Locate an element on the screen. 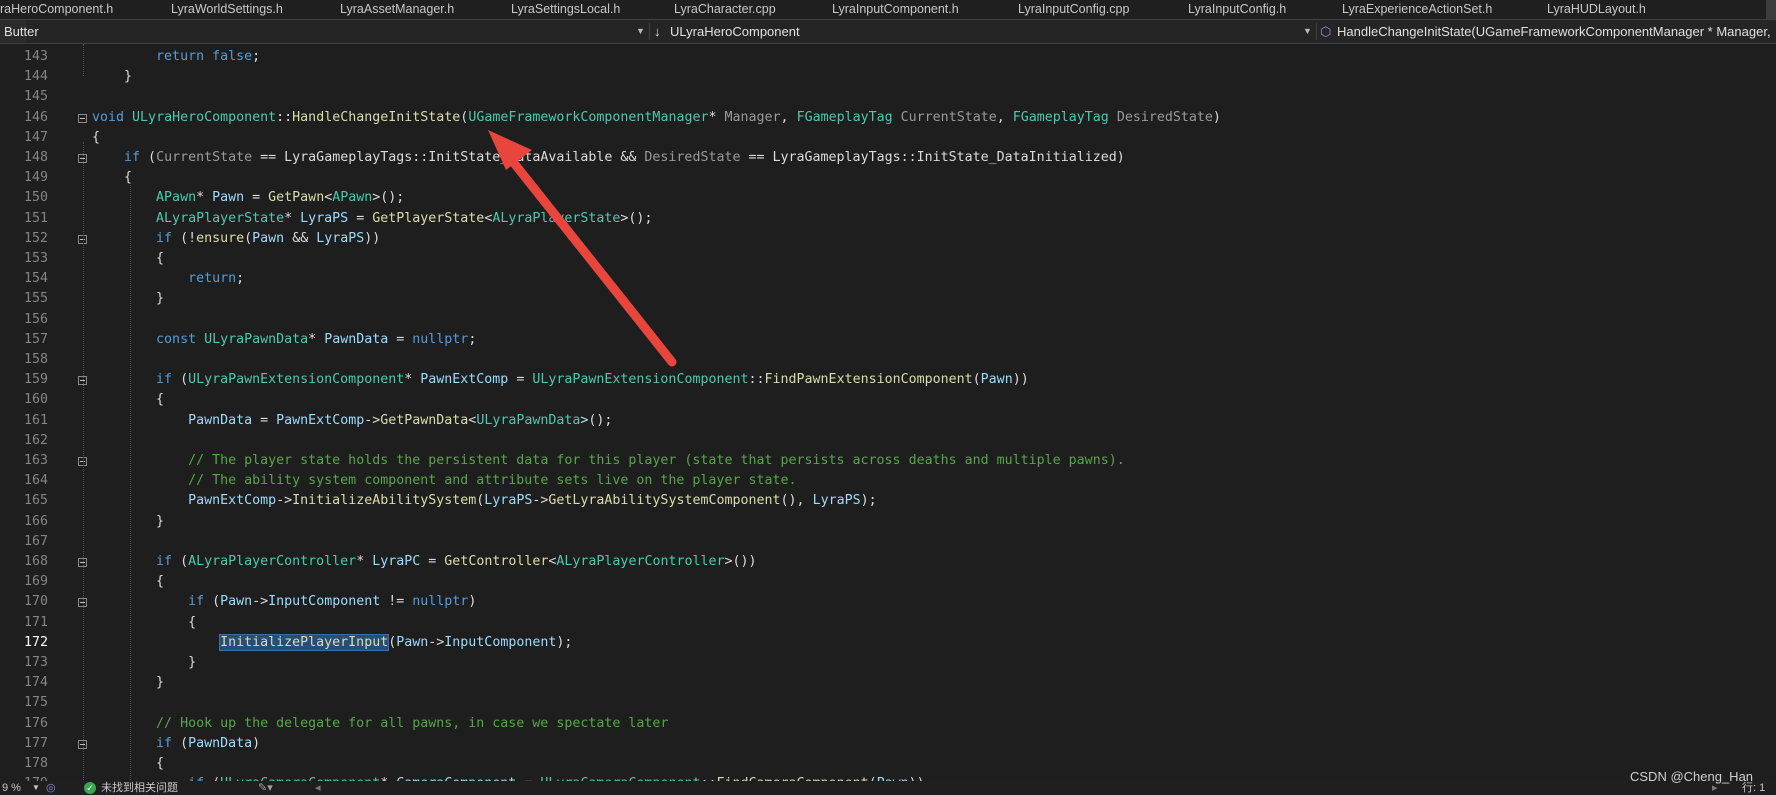  arrow-head is located at coordinates (510, 150).